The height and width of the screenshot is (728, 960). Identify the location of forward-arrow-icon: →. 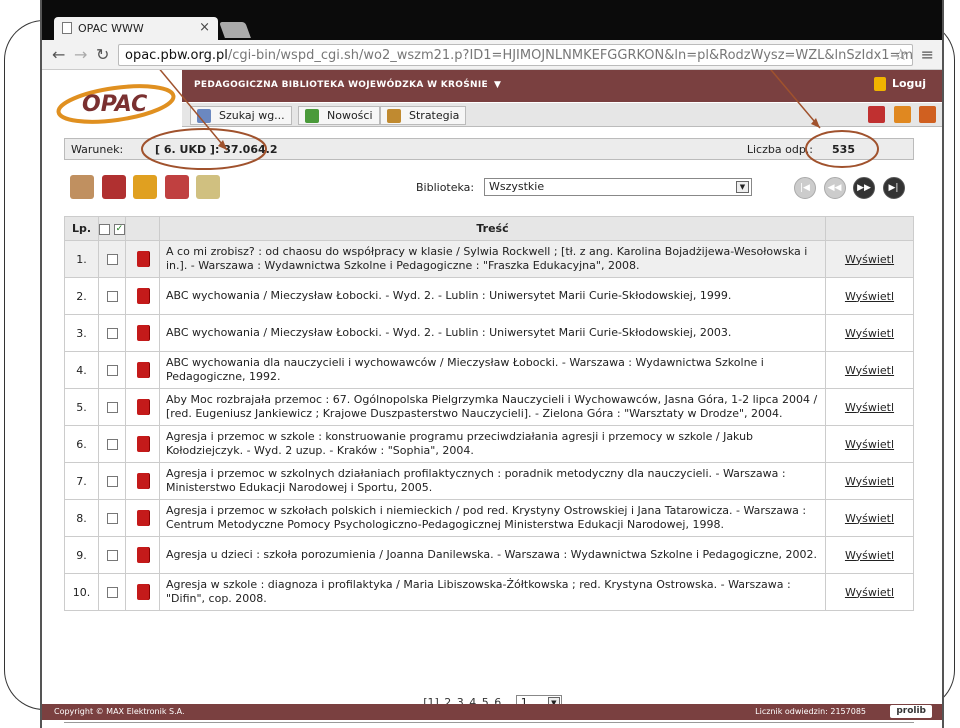
(80, 54).